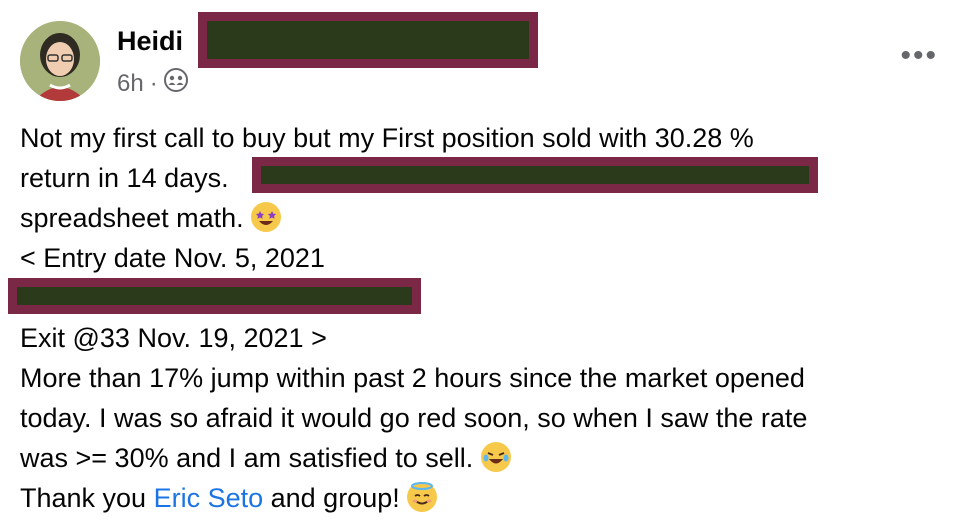  Describe the element at coordinates (132, 218) in the screenshot. I see `post-line-text: spreadsheet math.` at that location.